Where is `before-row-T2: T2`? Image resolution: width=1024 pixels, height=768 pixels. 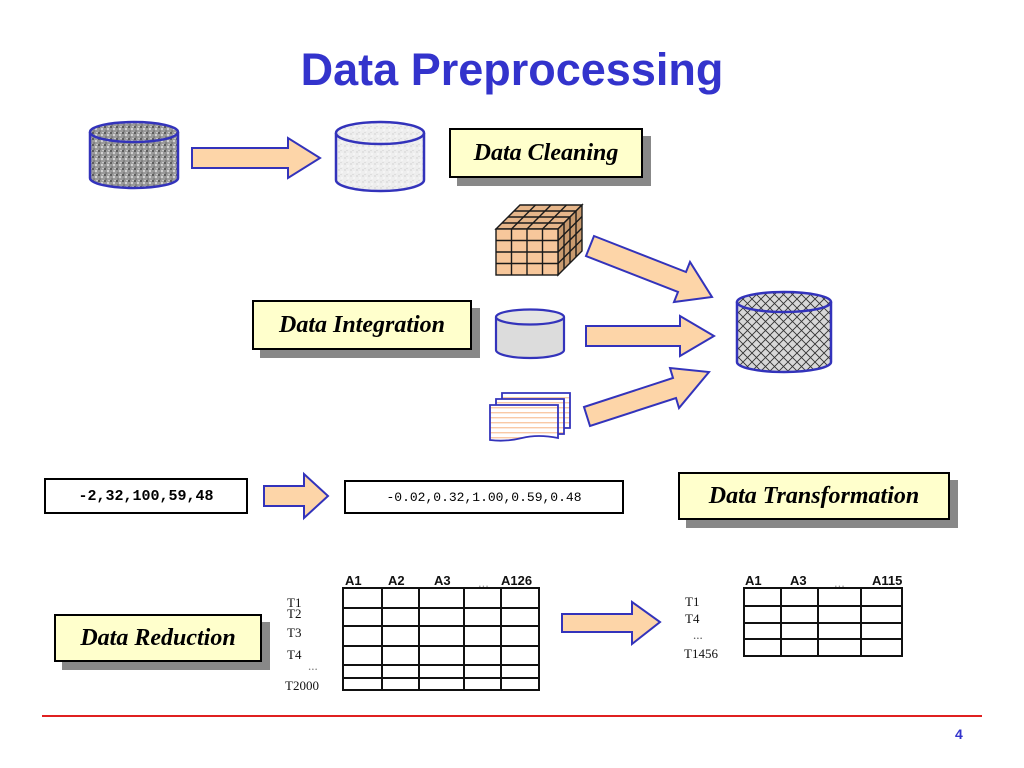 before-row-T2: T2 is located at coordinates (294, 613).